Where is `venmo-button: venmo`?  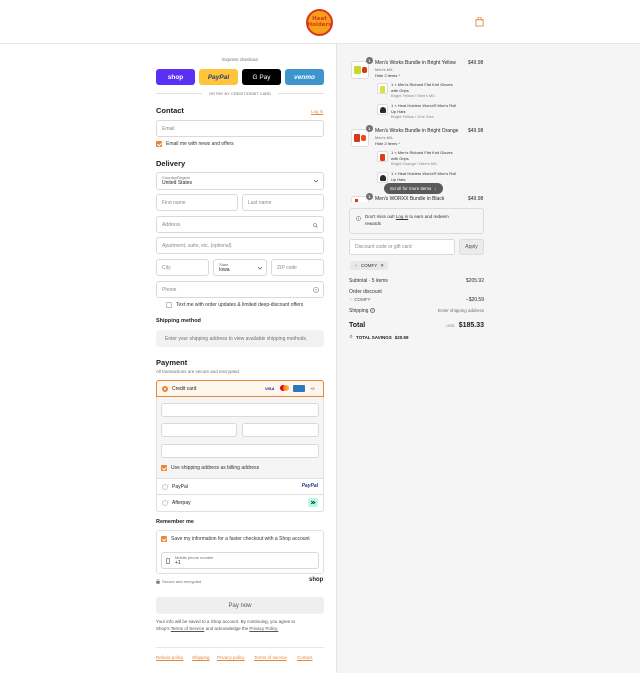
venmo-button: venmo is located at coordinates (304, 77).